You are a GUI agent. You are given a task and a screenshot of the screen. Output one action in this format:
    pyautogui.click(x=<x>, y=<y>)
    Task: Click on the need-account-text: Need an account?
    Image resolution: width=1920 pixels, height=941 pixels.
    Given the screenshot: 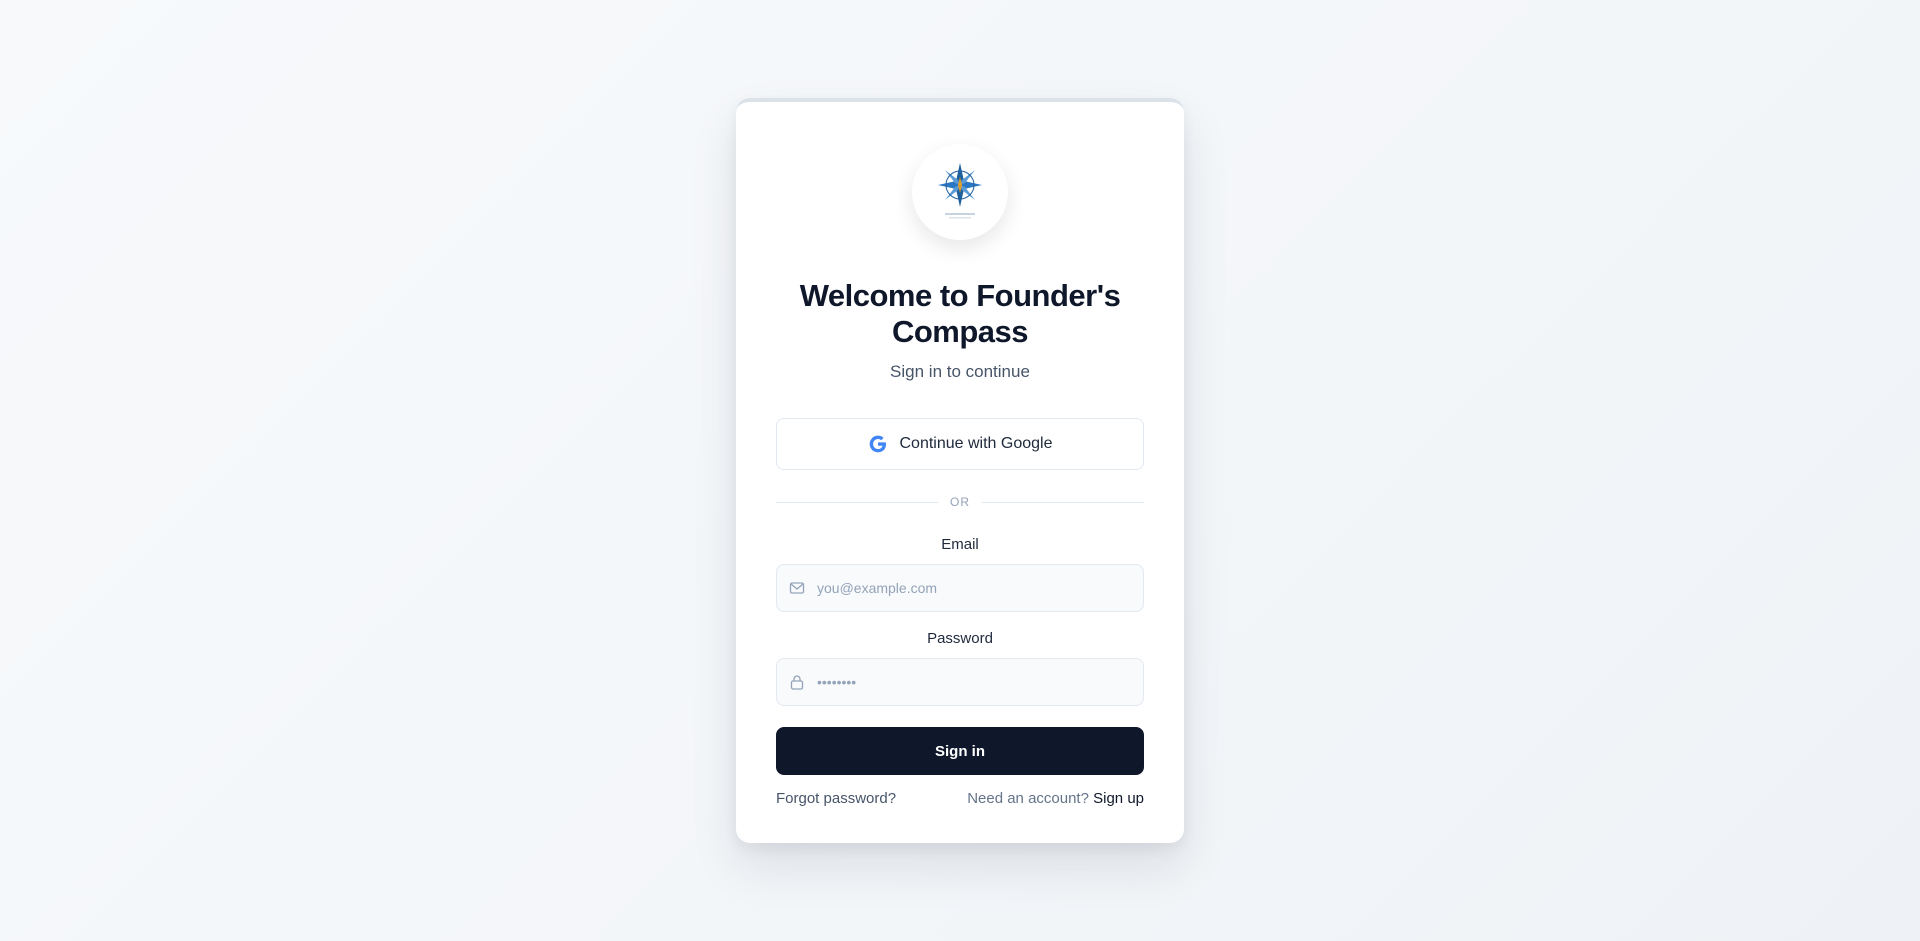 What is the action you would take?
    pyautogui.click(x=1030, y=798)
    